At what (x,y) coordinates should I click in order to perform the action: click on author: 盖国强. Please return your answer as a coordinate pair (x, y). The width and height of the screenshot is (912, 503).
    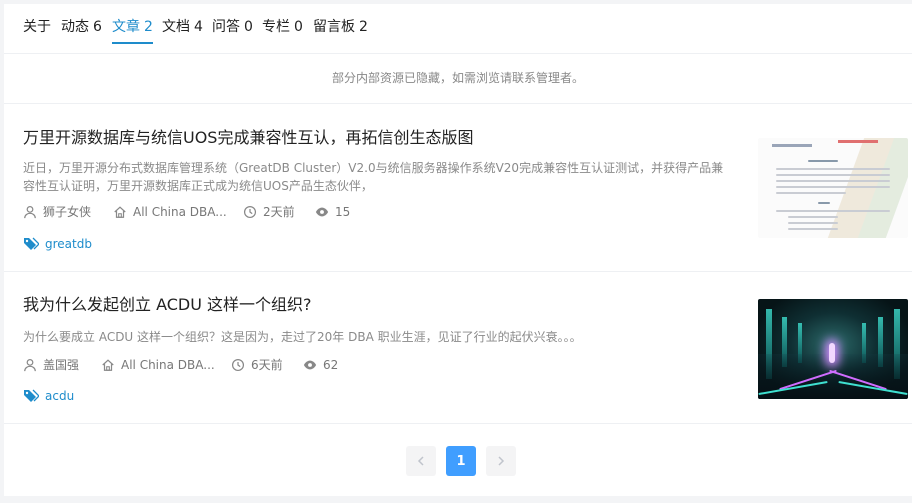
    Looking at the image, I should click on (51, 365).